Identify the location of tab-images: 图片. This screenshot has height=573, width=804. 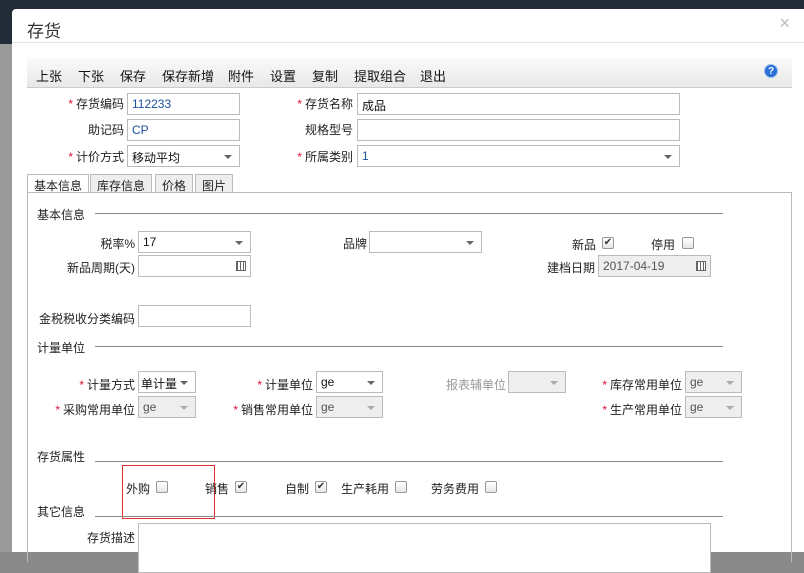
(214, 183).